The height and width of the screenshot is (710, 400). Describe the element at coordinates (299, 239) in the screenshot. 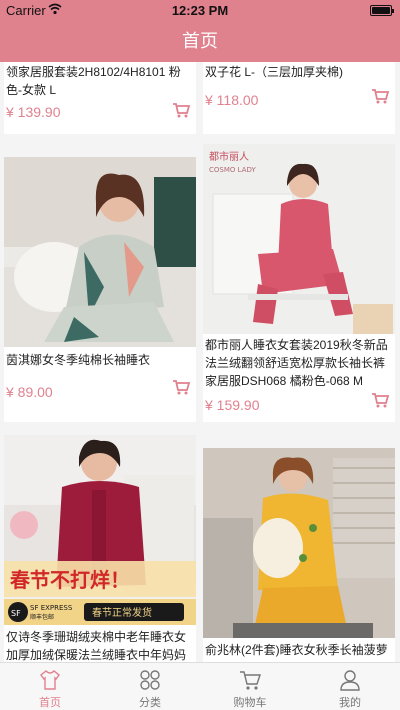

I see `product-image: 都市丽人 COSMO LADY` at that location.